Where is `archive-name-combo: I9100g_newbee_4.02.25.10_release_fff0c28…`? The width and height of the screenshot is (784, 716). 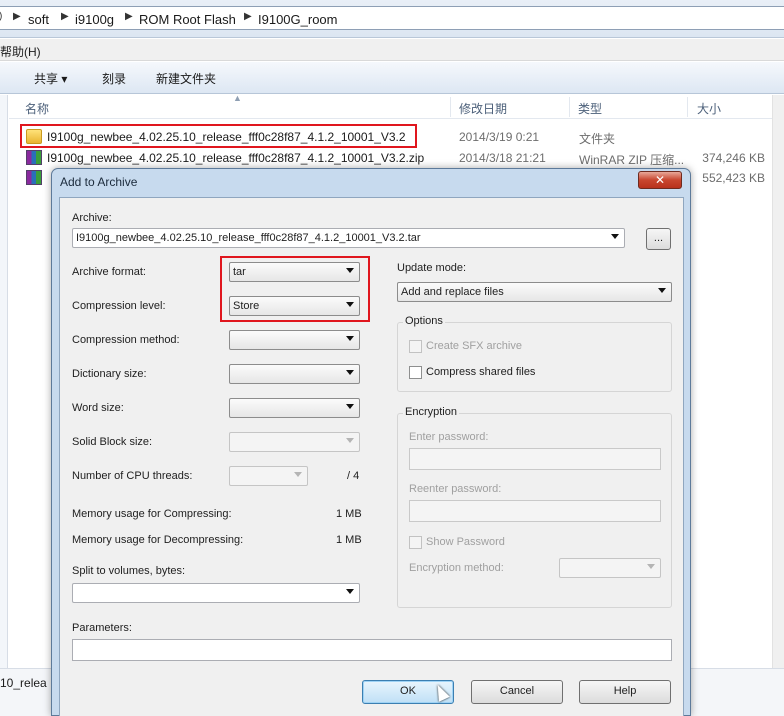 archive-name-combo: I9100g_newbee_4.02.25.10_release_fff0c28… is located at coordinates (348, 238).